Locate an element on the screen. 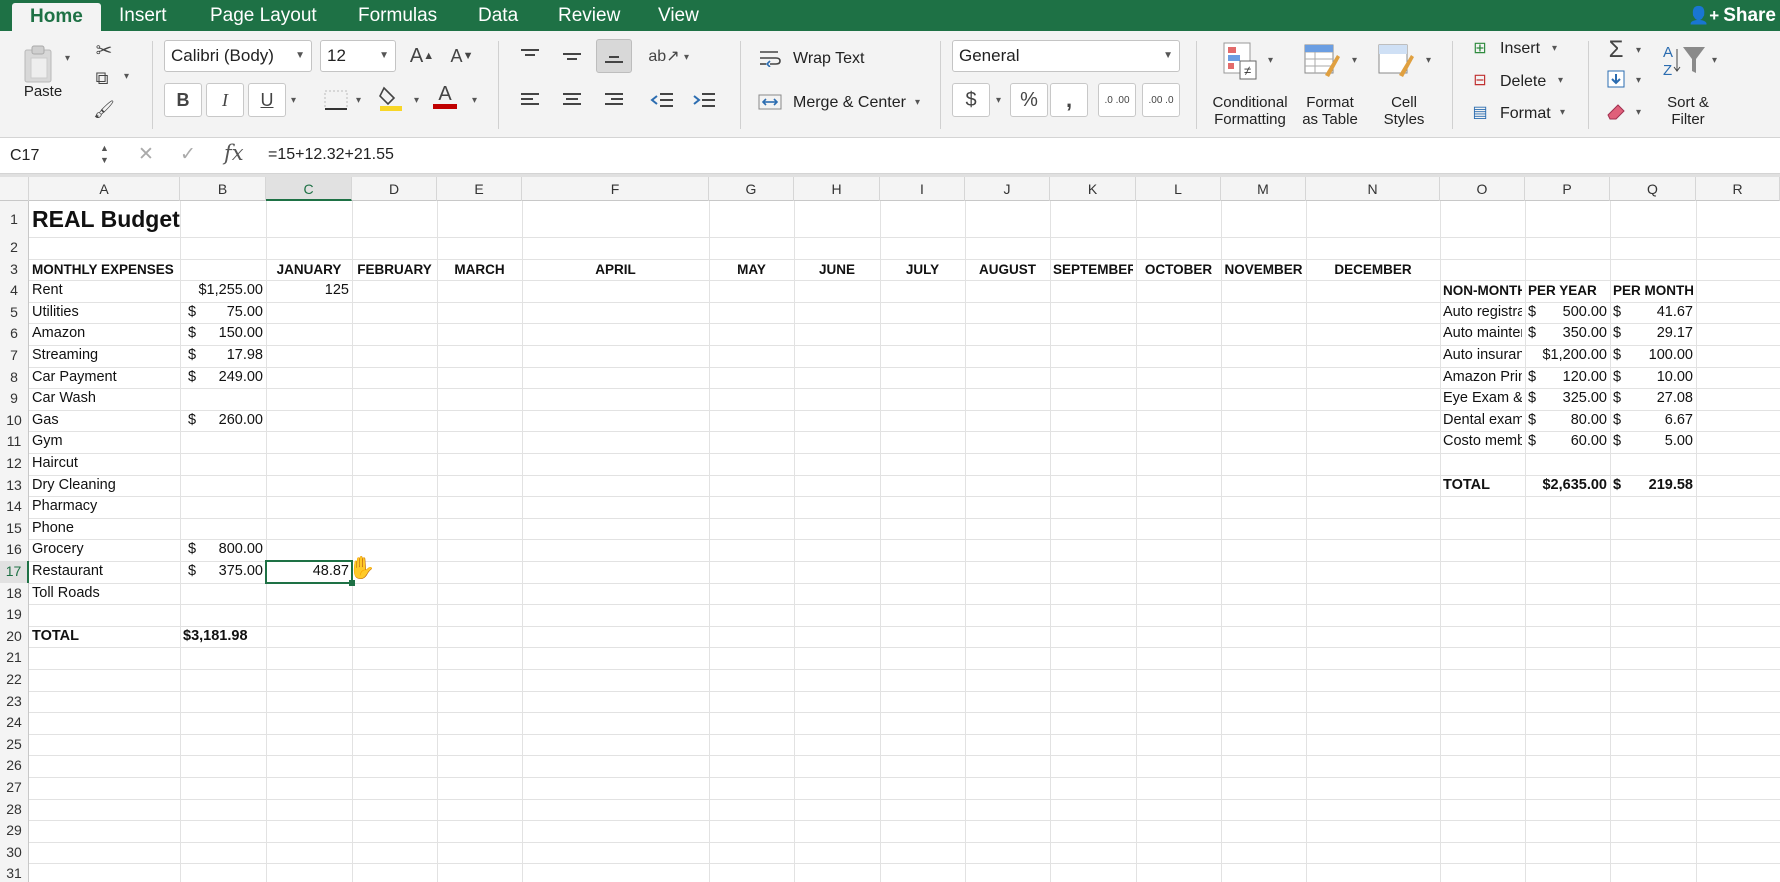 This screenshot has height=882, width=1780. insert-function-icon: fx is located at coordinates (234, 153).